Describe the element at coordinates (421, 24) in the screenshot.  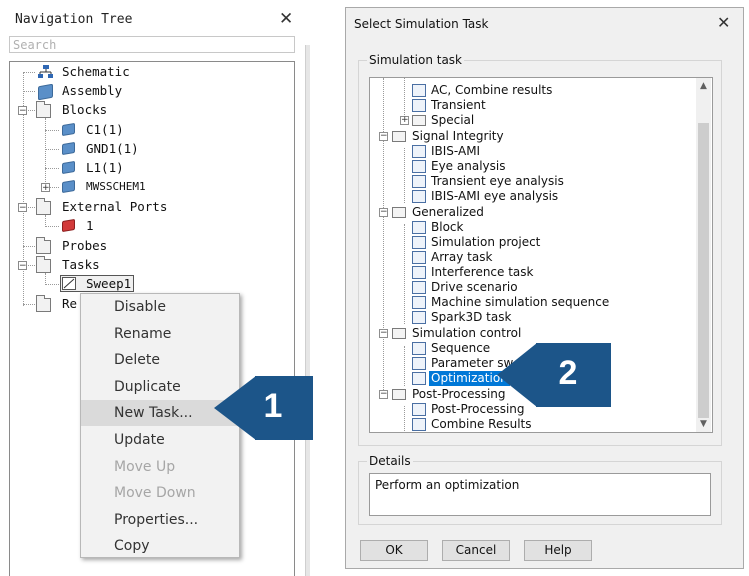
I see `dialog-title: Select Simulation Task` at that location.